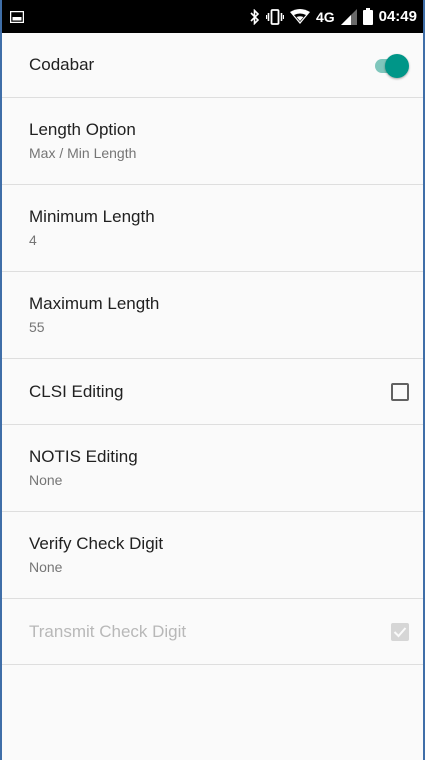 Image resolution: width=425 pixels, height=760 pixels. Describe the element at coordinates (83, 456) in the screenshot. I see `setting-title: NOTIS Editing` at that location.